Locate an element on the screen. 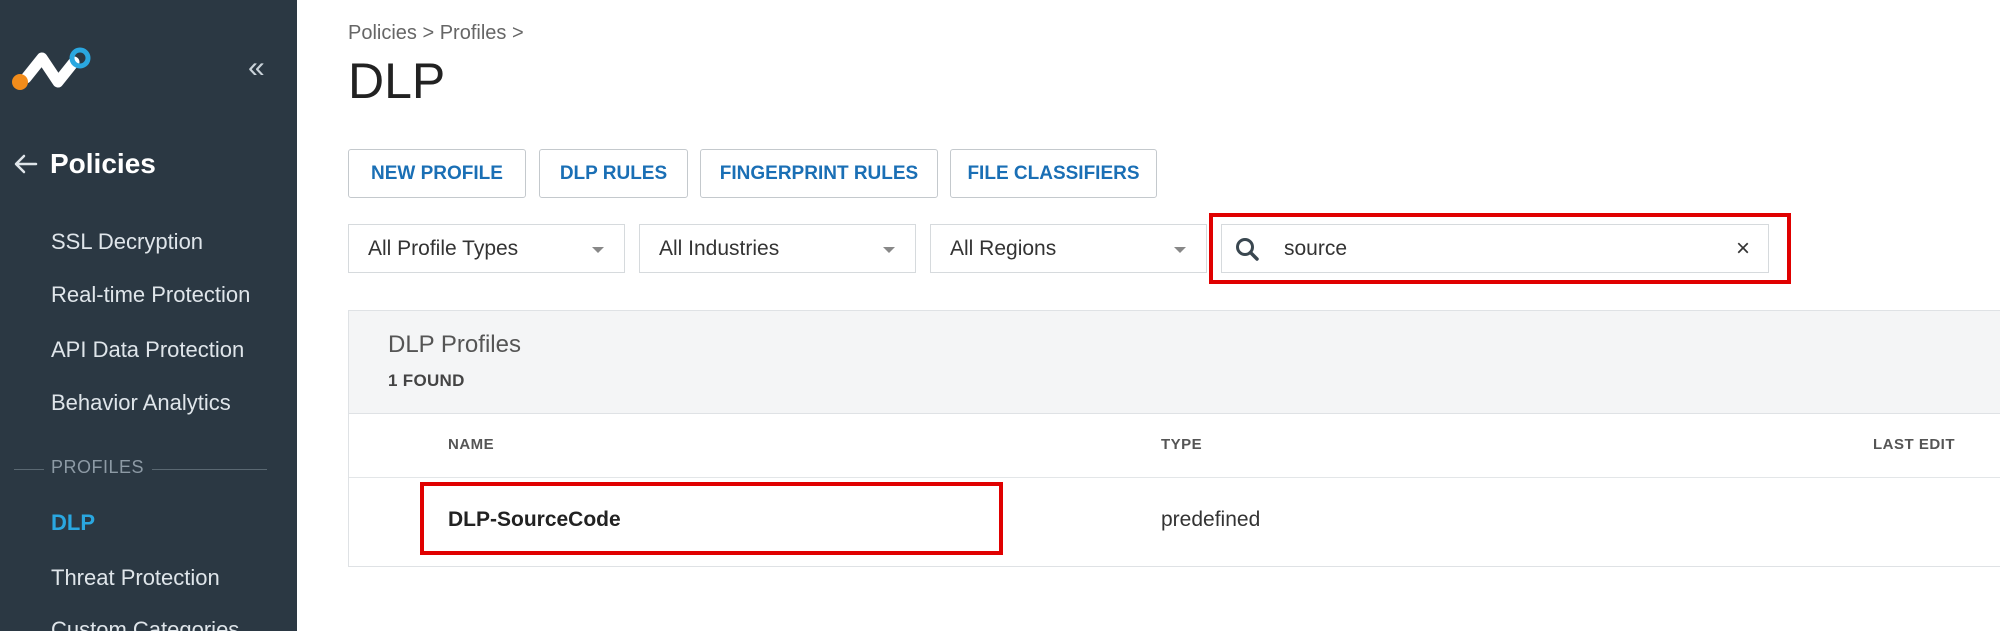  profile-type-select: All Profile Types is located at coordinates (486, 248).